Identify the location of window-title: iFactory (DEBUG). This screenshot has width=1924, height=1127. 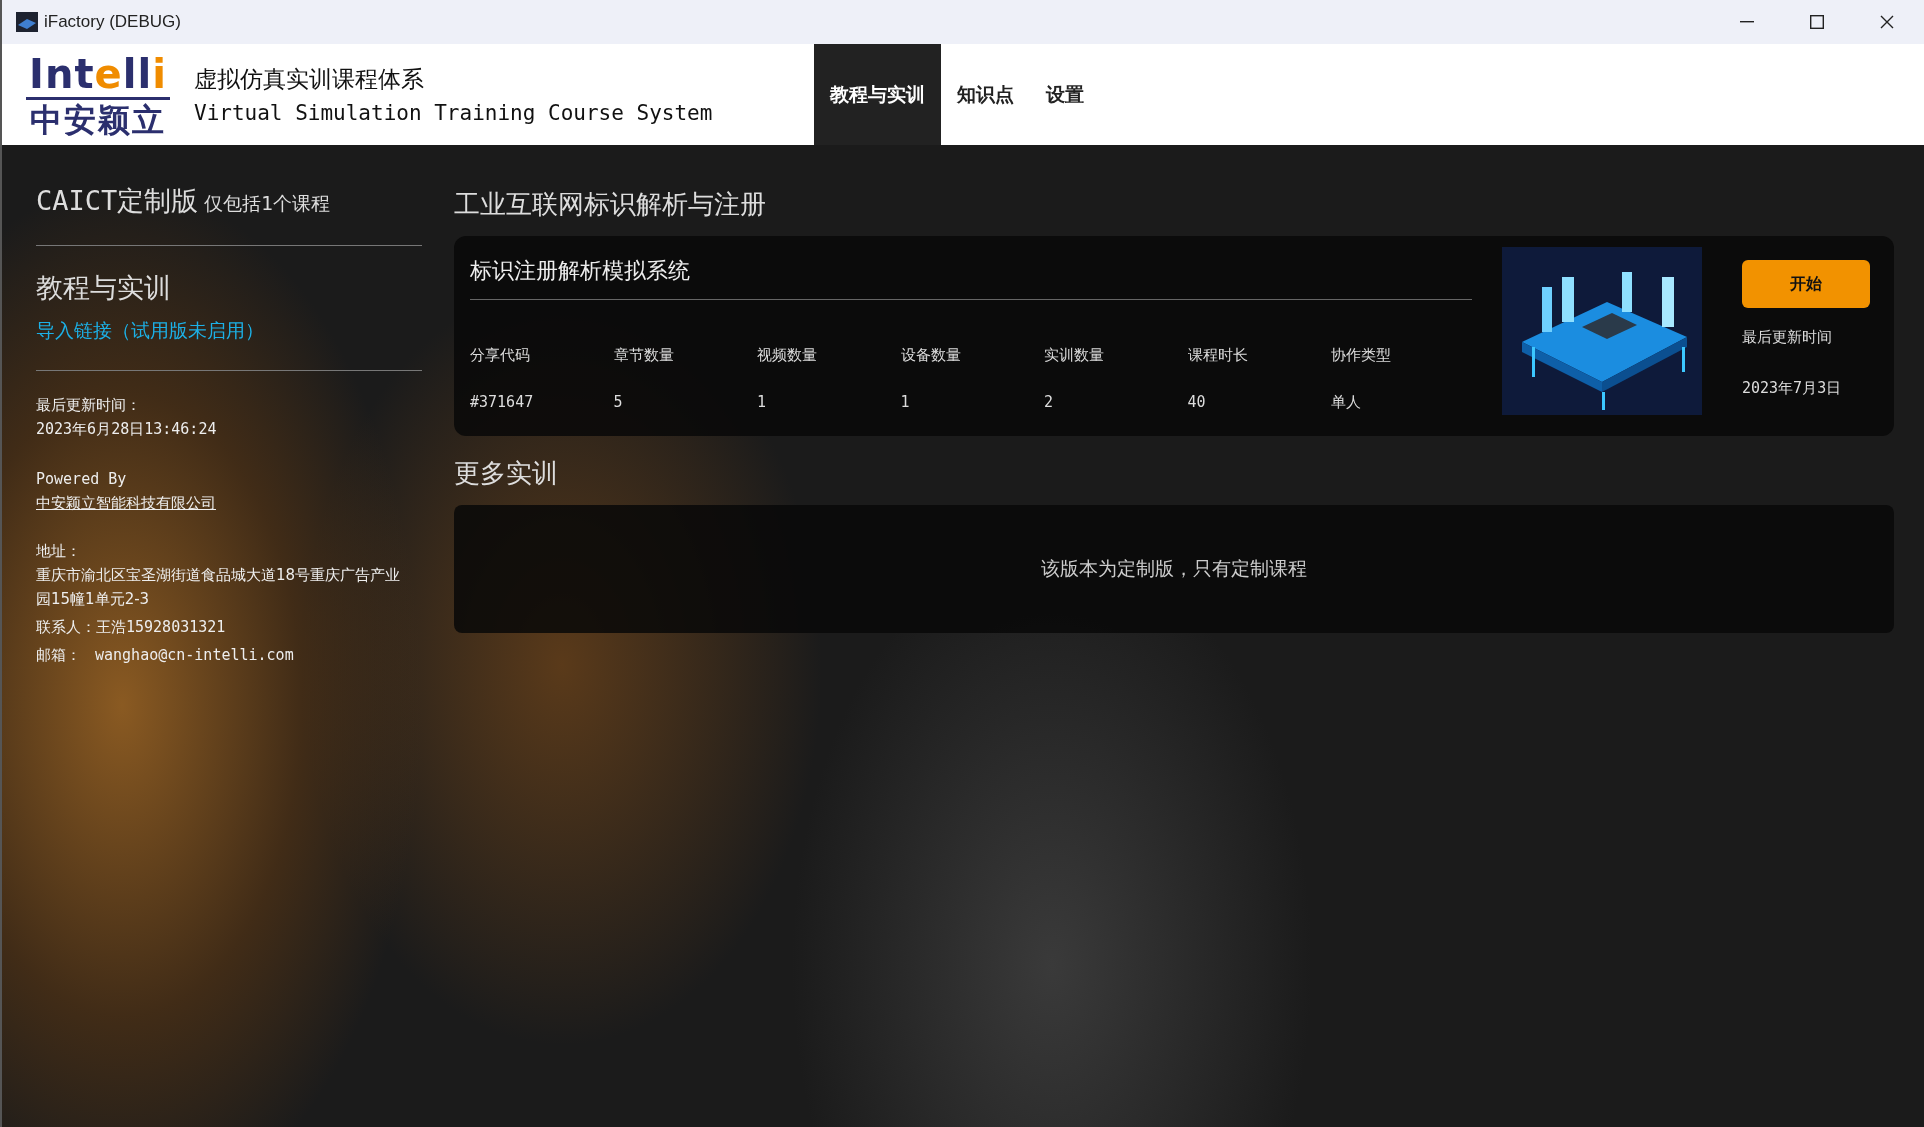
(113, 22).